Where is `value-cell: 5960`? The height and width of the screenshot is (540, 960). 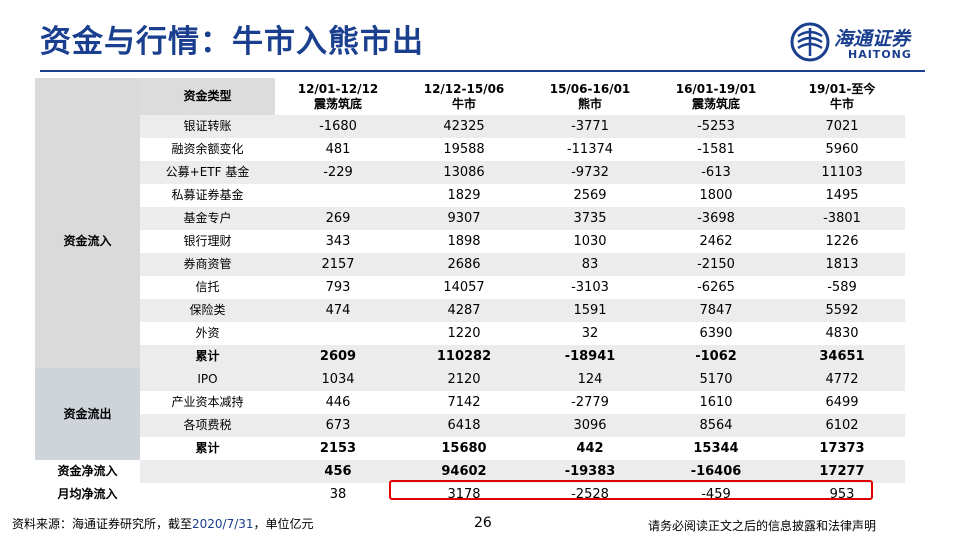
value-cell: 5960 is located at coordinates (842, 149).